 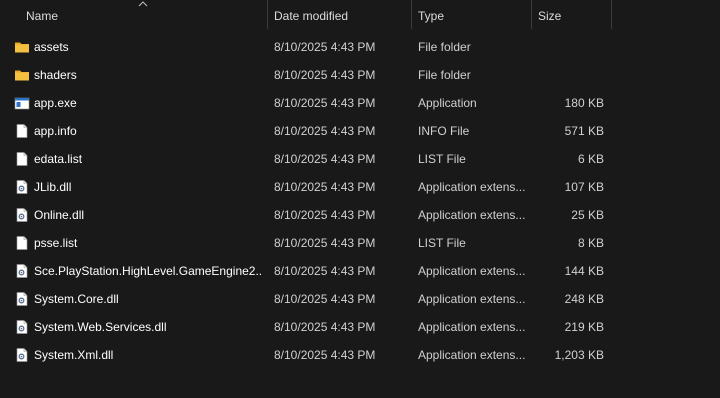 I want to click on file-name: shaders, so click(x=55, y=75).